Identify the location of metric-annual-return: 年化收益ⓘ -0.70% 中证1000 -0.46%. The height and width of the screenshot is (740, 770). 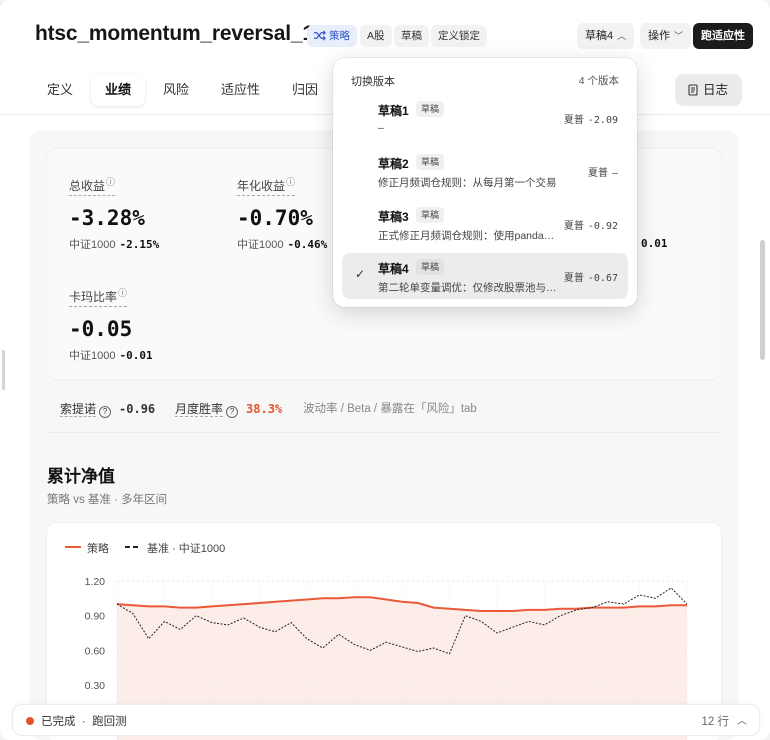
(282, 213).